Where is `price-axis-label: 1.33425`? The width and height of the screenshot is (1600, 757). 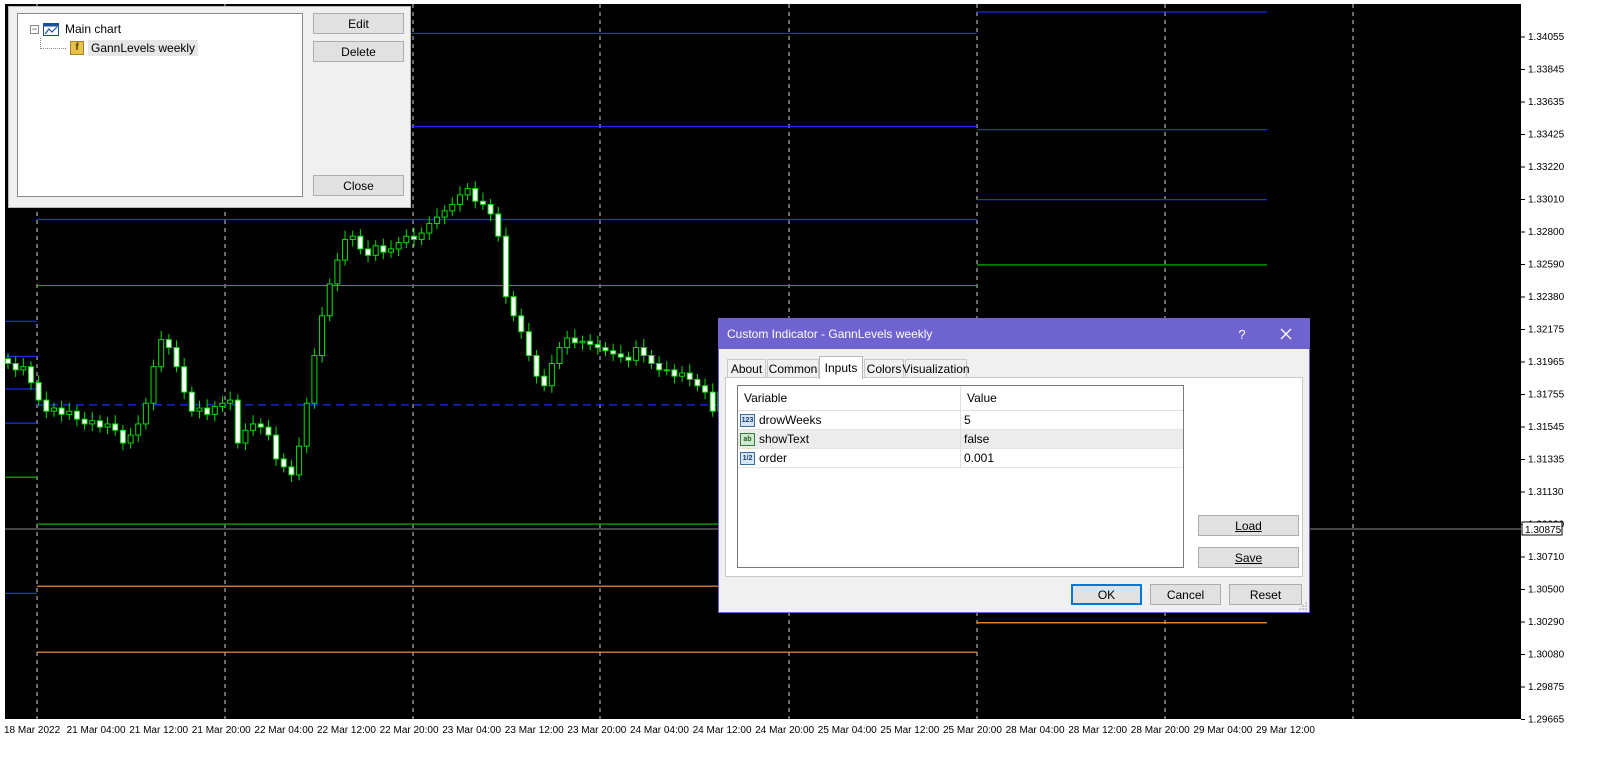
price-axis-label: 1.33425 is located at coordinates (1546, 135).